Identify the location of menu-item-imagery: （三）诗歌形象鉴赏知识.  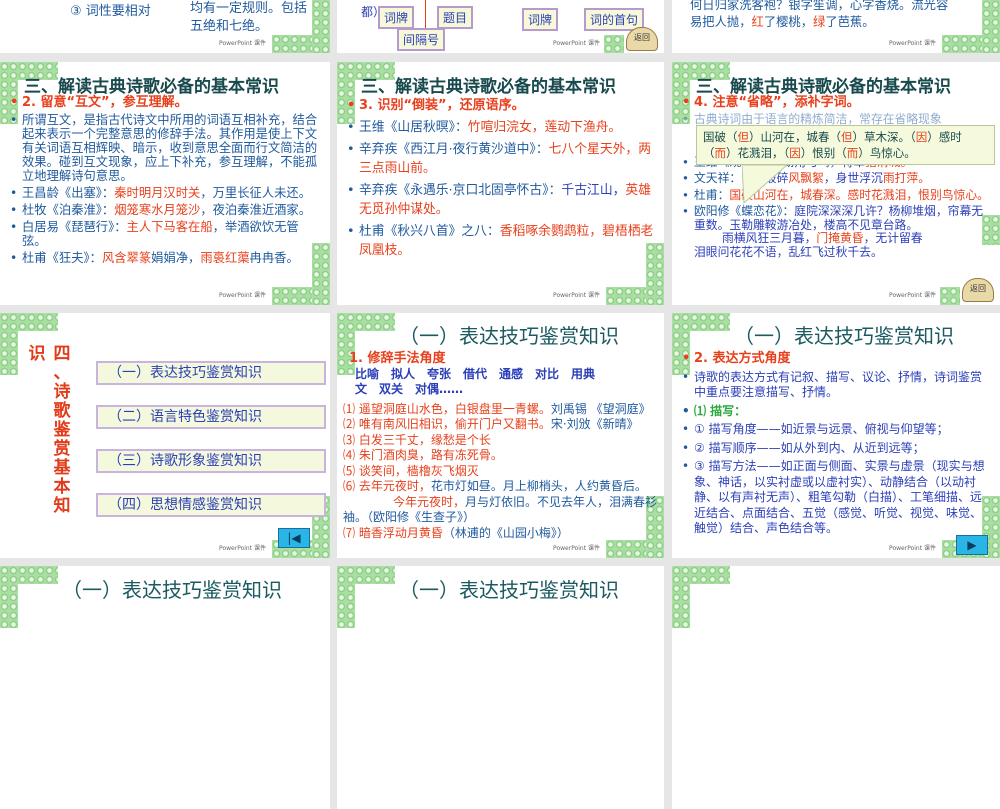
(211, 461).